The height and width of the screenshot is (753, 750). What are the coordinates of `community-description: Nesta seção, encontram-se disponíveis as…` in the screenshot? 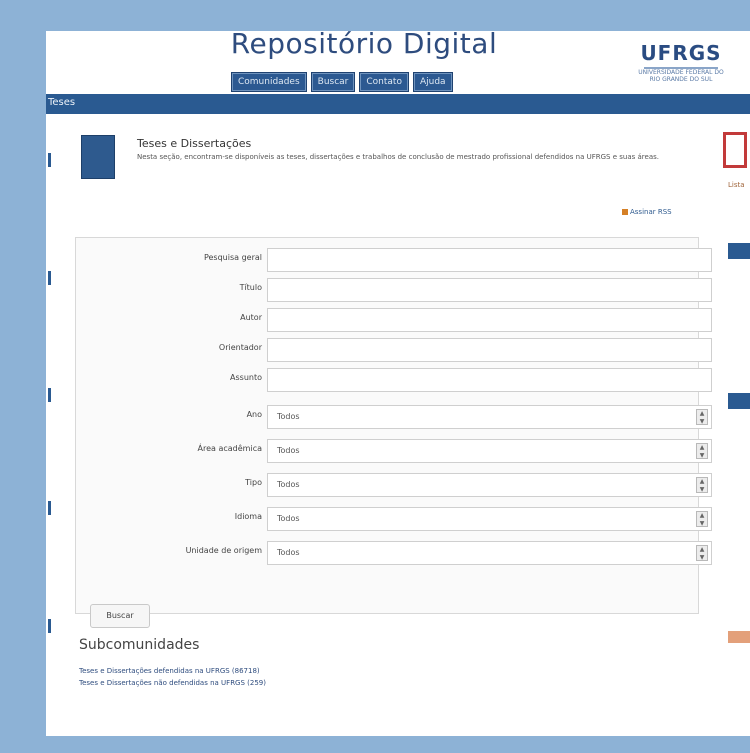 It's located at (398, 157).